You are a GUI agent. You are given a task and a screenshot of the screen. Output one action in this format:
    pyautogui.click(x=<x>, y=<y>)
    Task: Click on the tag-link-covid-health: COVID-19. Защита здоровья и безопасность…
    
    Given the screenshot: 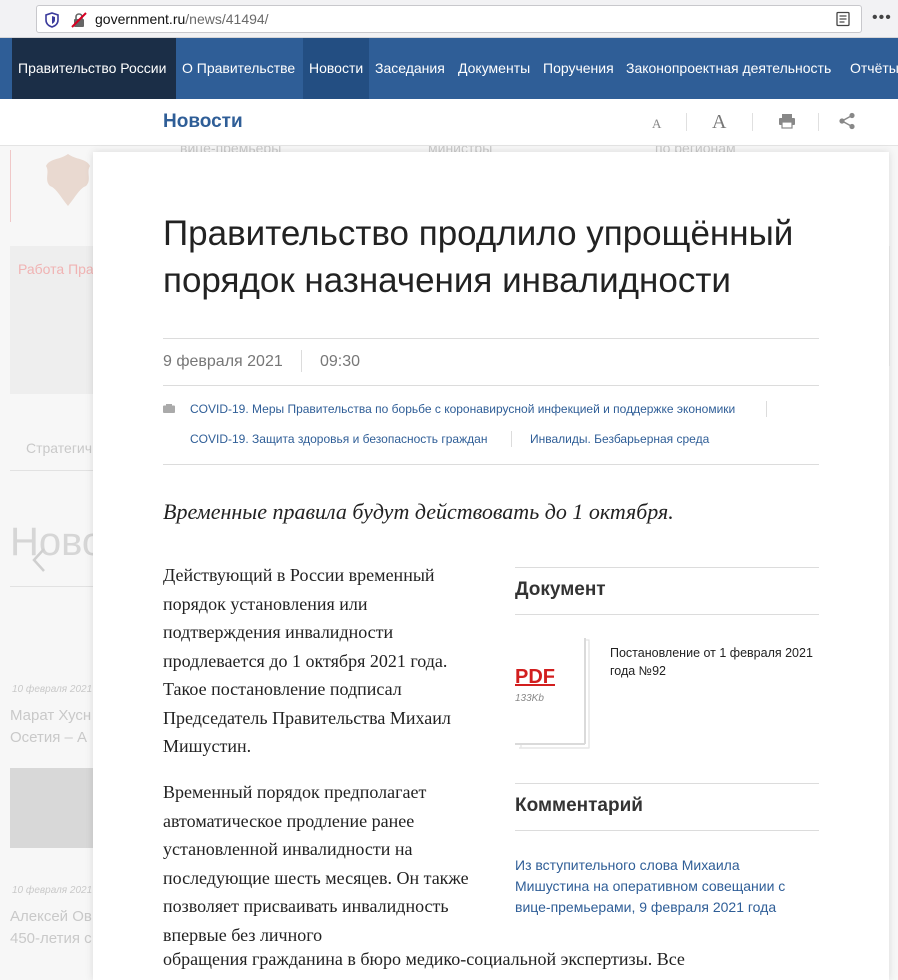 What is the action you would take?
    pyautogui.click(x=338, y=439)
    